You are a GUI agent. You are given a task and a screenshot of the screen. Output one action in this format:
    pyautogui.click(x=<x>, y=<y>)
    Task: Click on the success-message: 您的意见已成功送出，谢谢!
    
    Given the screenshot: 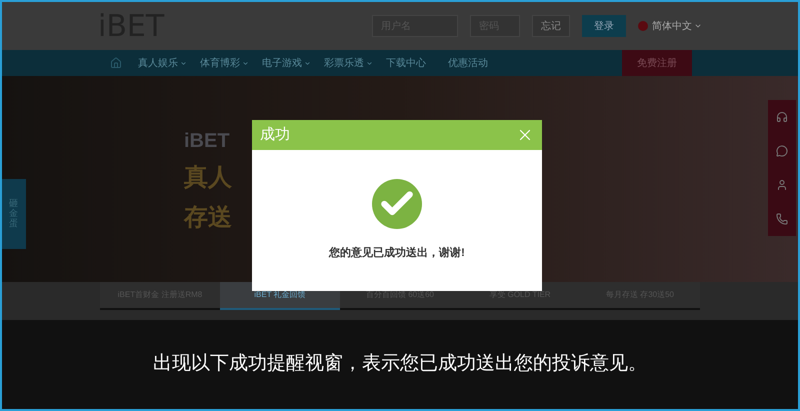 What is the action you would take?
    pyautogui.click(x=397, y=254)
    